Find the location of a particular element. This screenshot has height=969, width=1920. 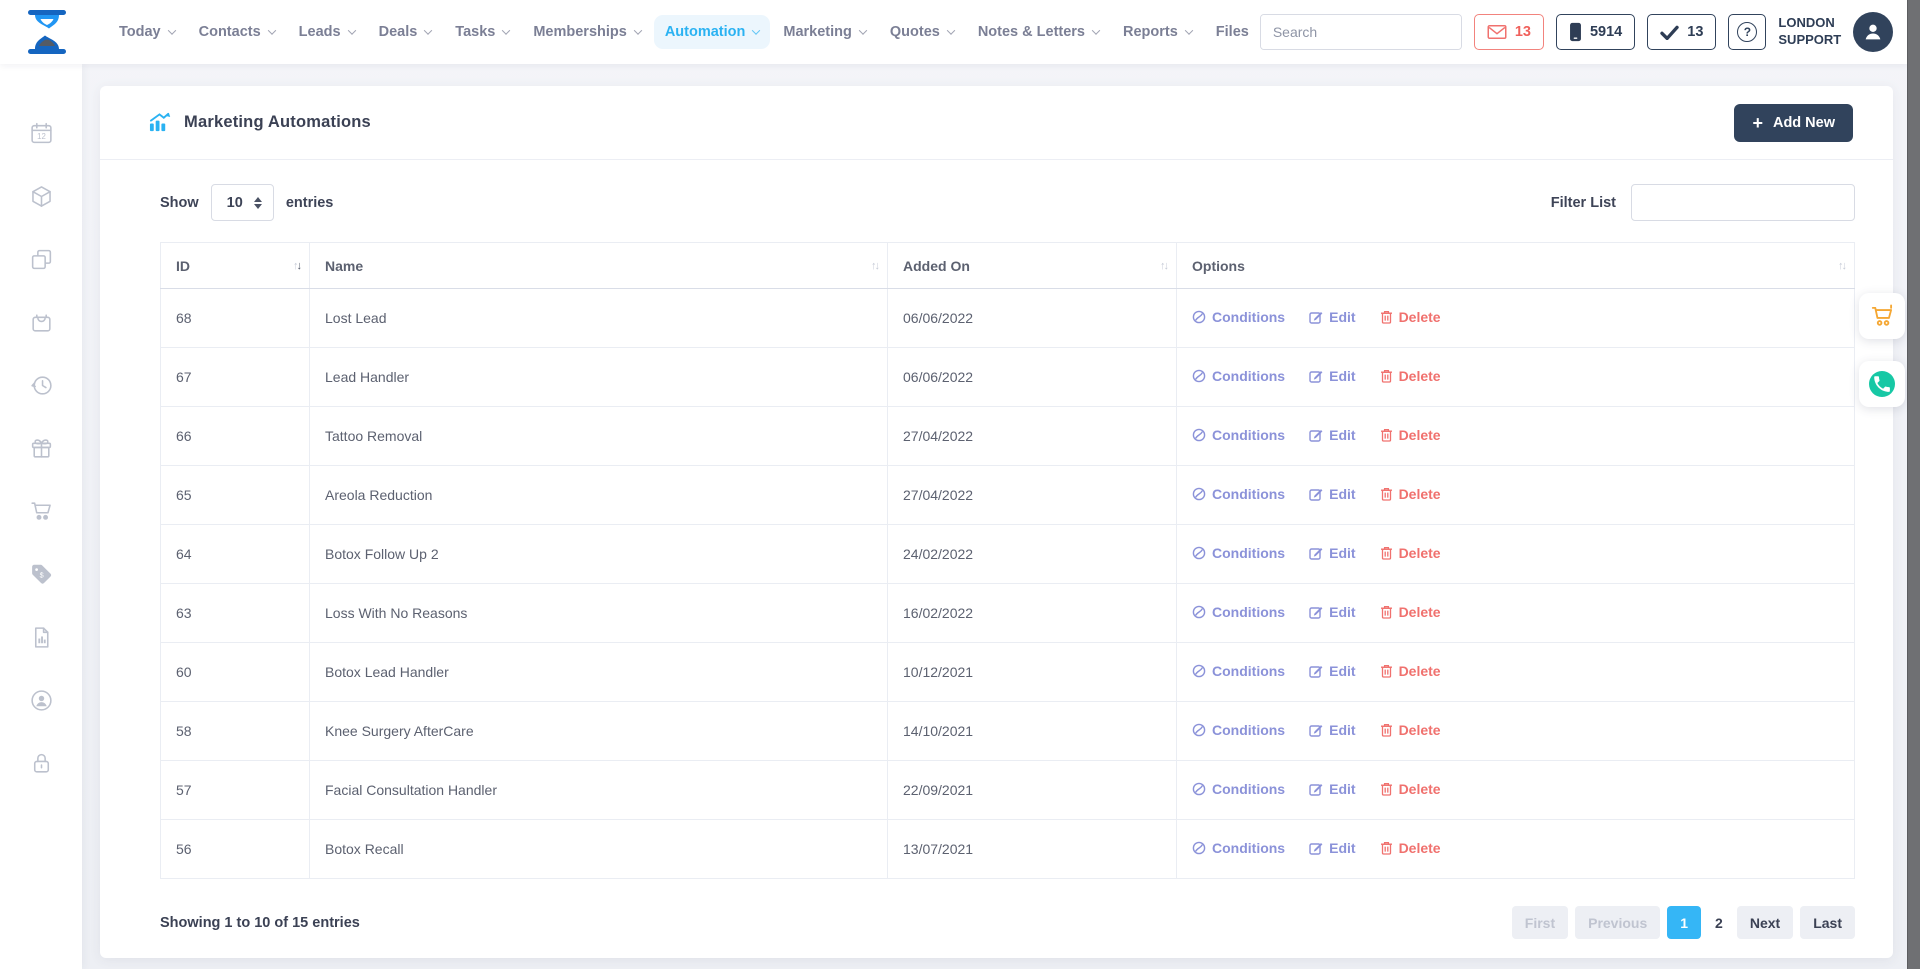

nav-item-leads: Leads is located at coordinates (327, 32).